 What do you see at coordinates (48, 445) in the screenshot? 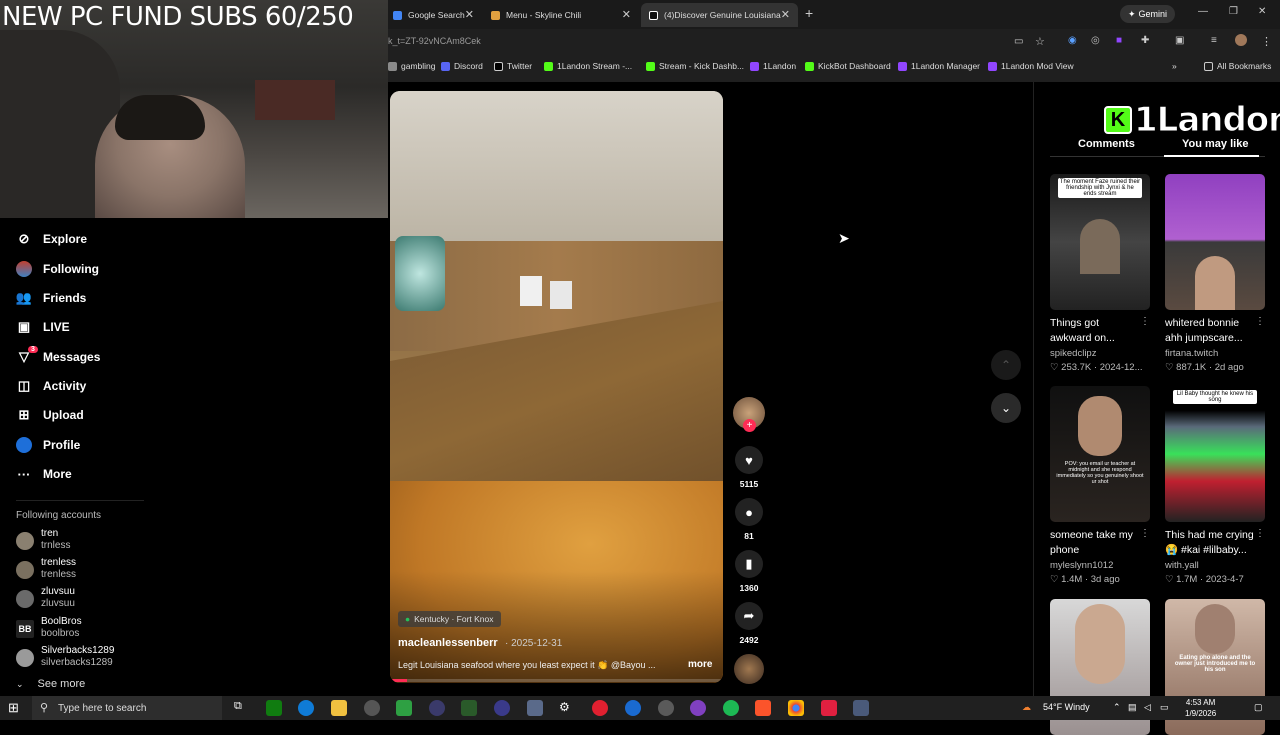
I see `nav-profile: Profile` at bounding box center [48, 445].